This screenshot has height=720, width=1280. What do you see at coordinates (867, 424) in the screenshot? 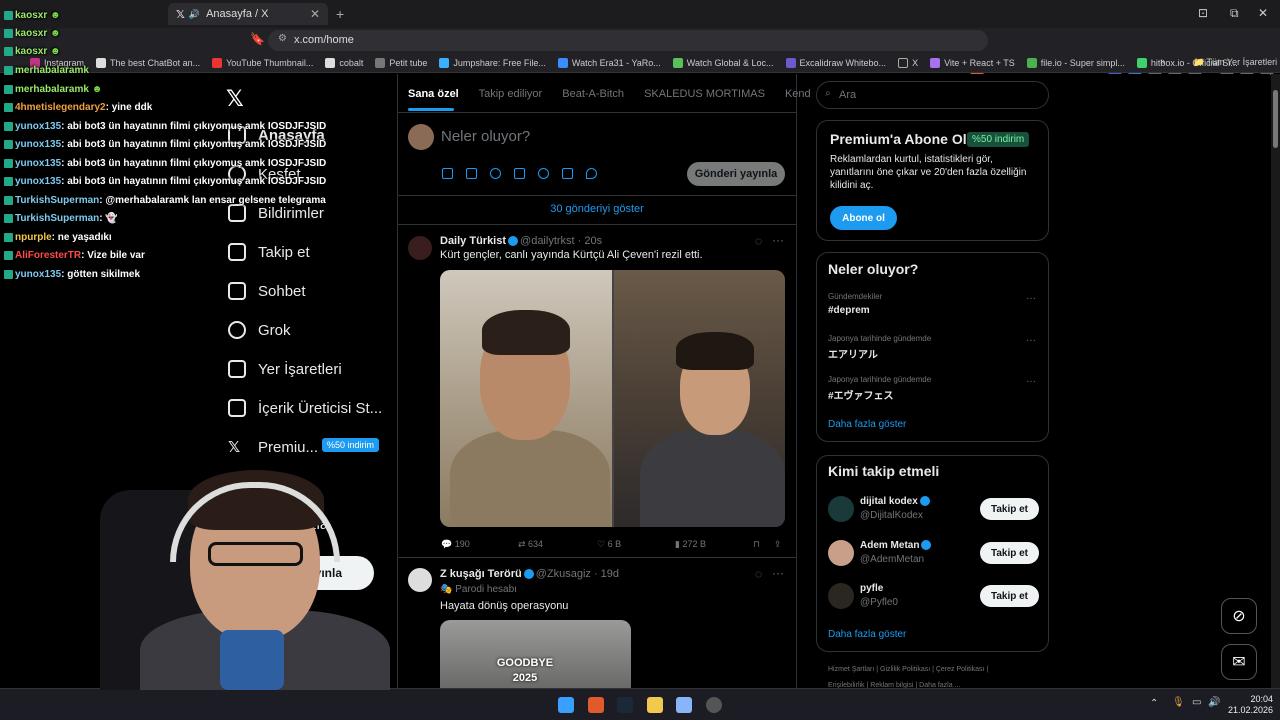
I see `trends-show-more-link: Daha fazla göster` at bounding box center [867, 424].